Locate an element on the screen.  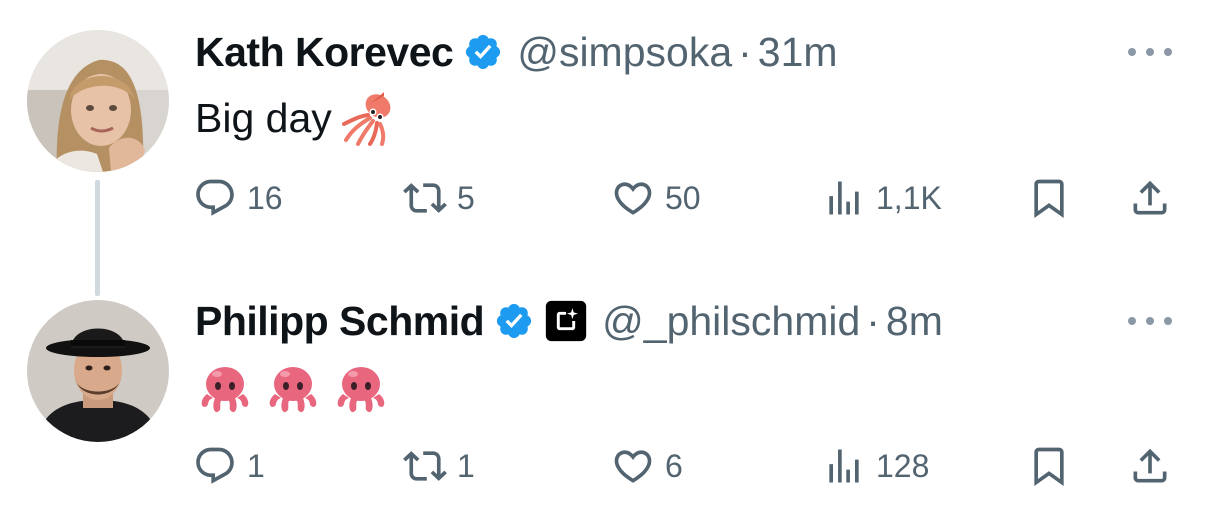
views-count: 128 is located at coordinates (903, 465).